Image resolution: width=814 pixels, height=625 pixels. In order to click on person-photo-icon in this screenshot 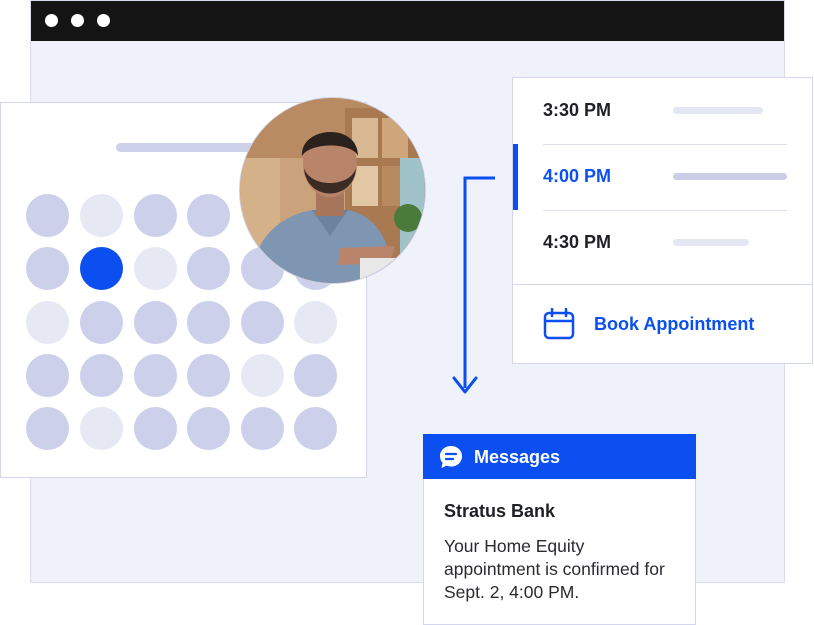, I will do `click(332, 190)`.